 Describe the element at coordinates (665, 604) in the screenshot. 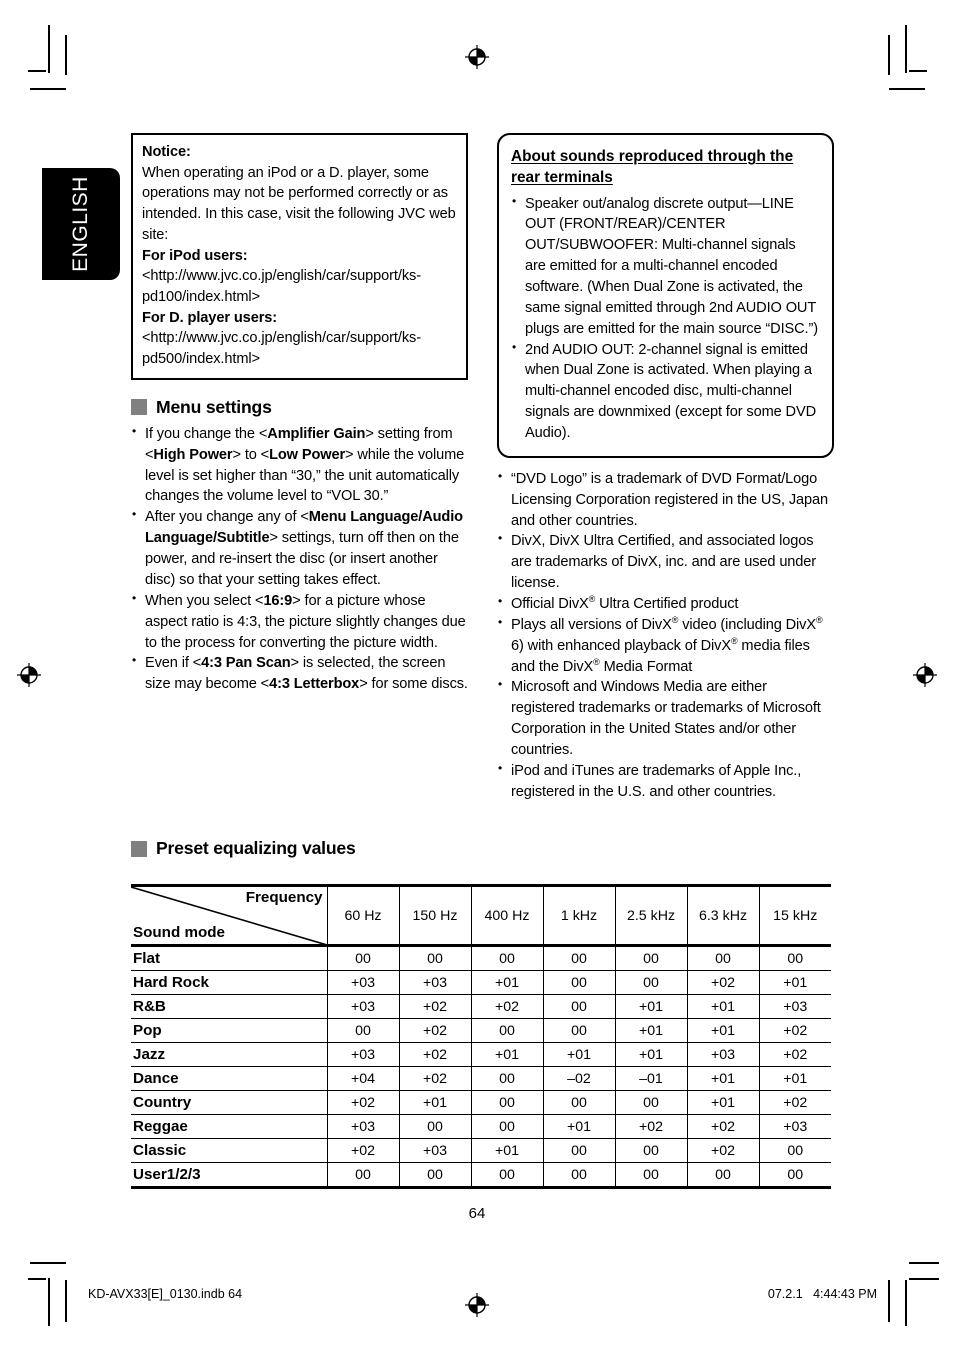

I see `list-item: Official DivX® Ultra Certified product` at that location.